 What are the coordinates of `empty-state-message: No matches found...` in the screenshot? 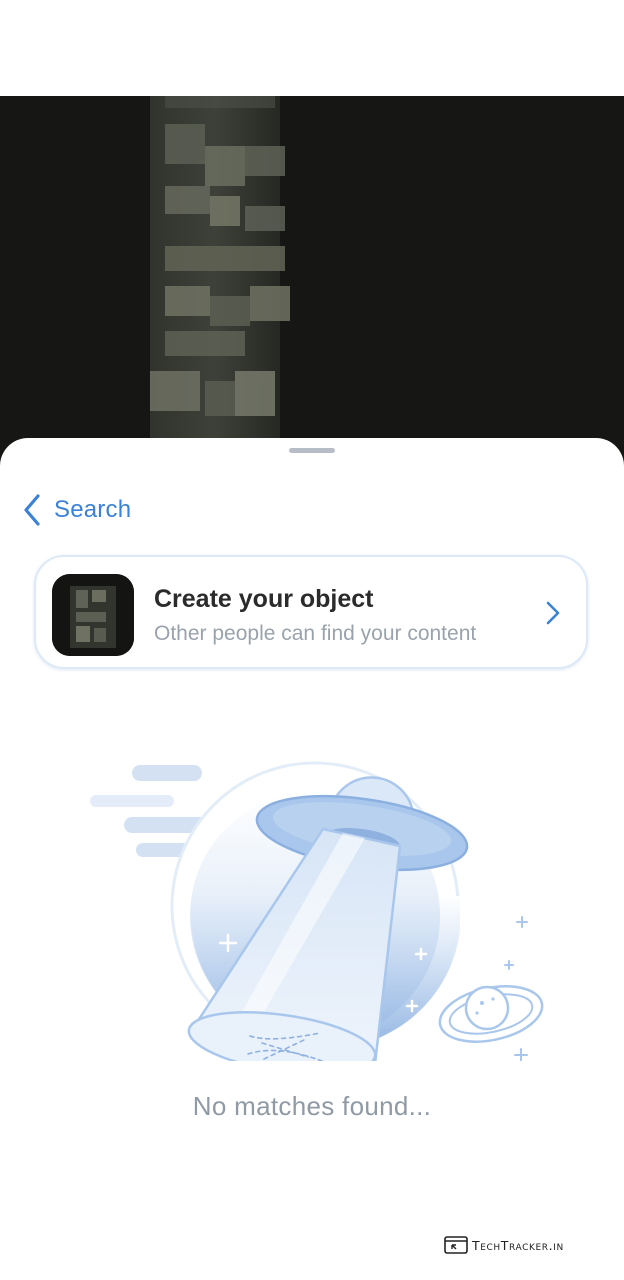 It's located at (312, 1106).